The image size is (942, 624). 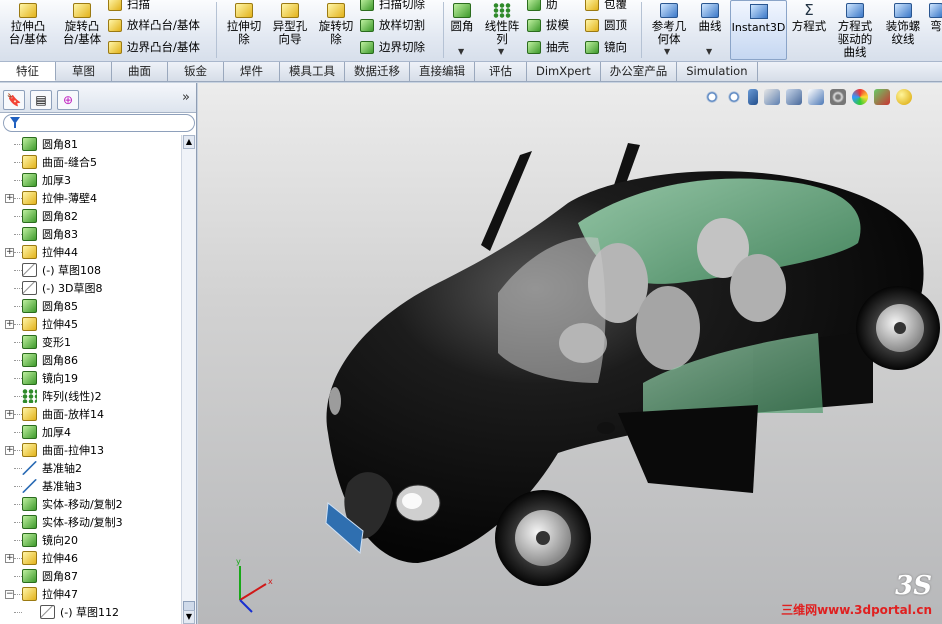 What do you see at coordinates (809, 18) in the screenshot?
I see `equation-button: Σ 方程式` at bounding box center [809, 18].